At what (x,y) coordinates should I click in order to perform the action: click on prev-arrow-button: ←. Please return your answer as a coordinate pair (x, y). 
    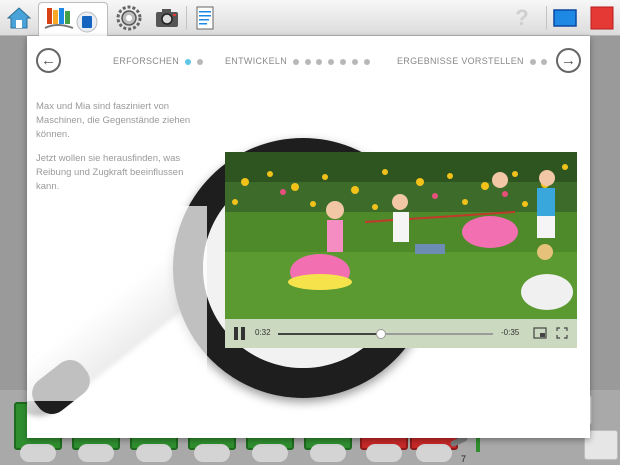
    Looking at the image, I should click on (48, 60).